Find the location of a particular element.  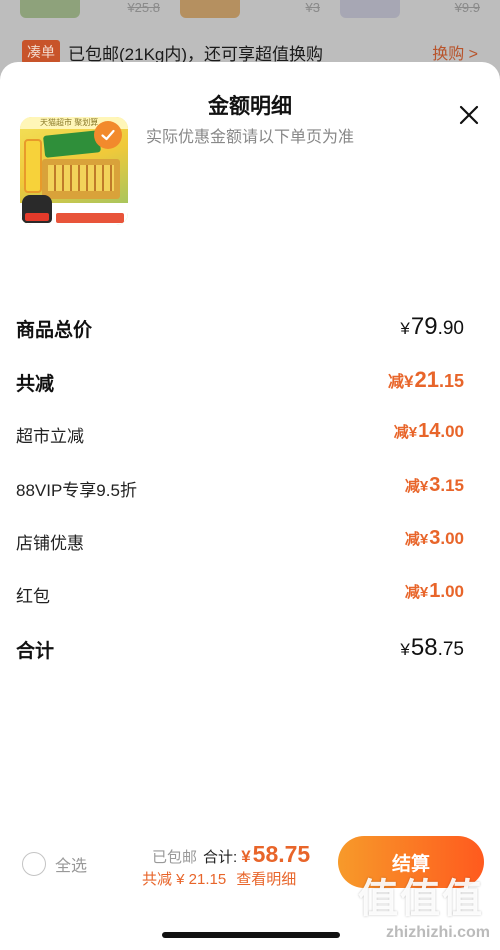

amount-row-grand-total: 合计 ¥ 58 .75 is located at coordinates (250, 649).